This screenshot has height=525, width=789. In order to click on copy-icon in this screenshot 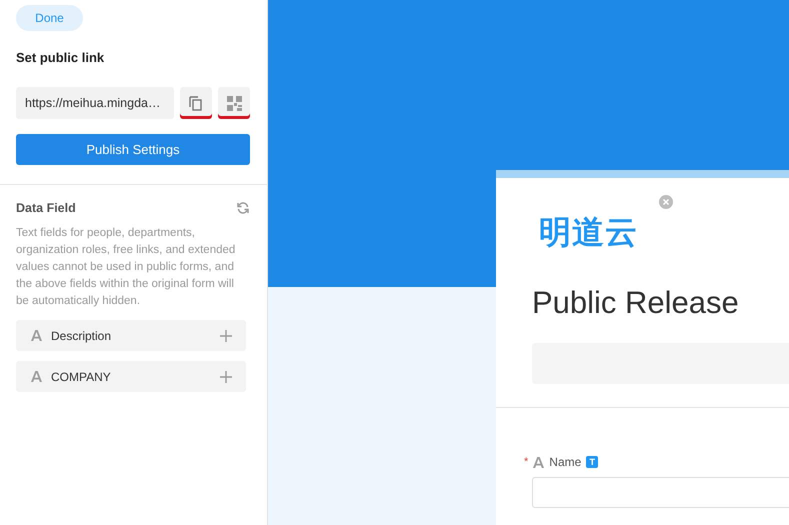, I will do `click(196, 103)`.